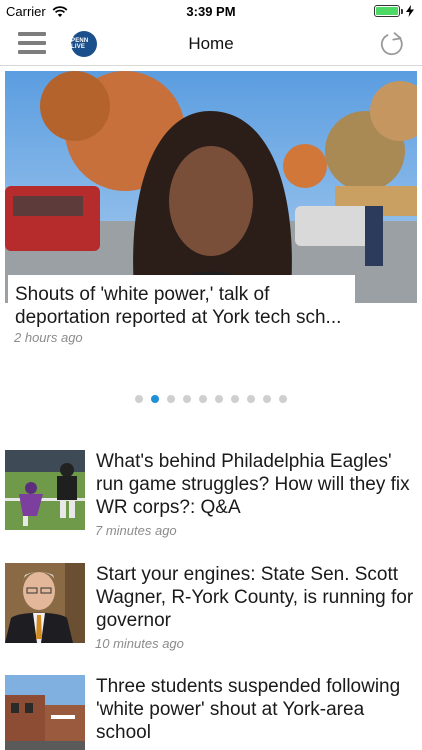 The height and width of the screenshot is (750, 422). Describe the element at coordinates (48, 337) in the screenshot. I see `hero-story-time: 2 hours ago` at that location.